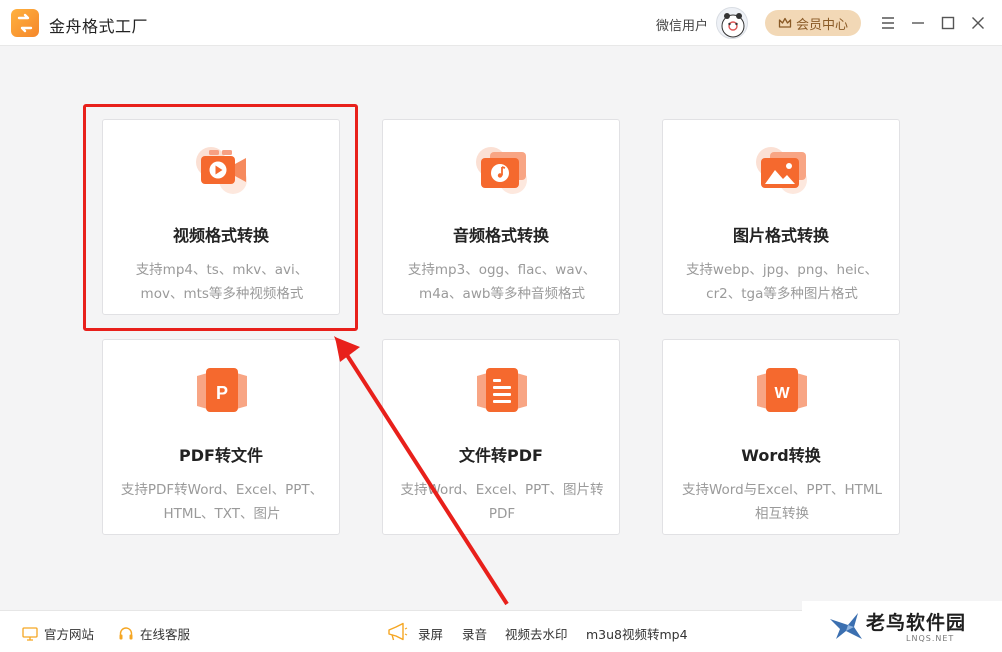  I want to click on card-description: 支持PDF转Word、Excel、PPT、HTML、TXT、图片, so click(222, 502).